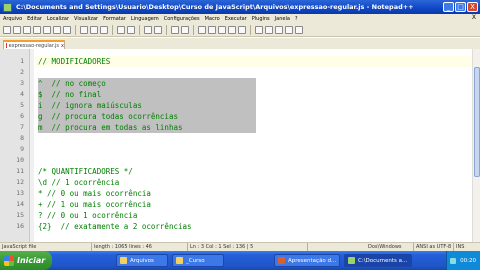 Image resolution: width=480 pixels, height=270 pixels. I want to click on close-all-icon, so click(57, 29).